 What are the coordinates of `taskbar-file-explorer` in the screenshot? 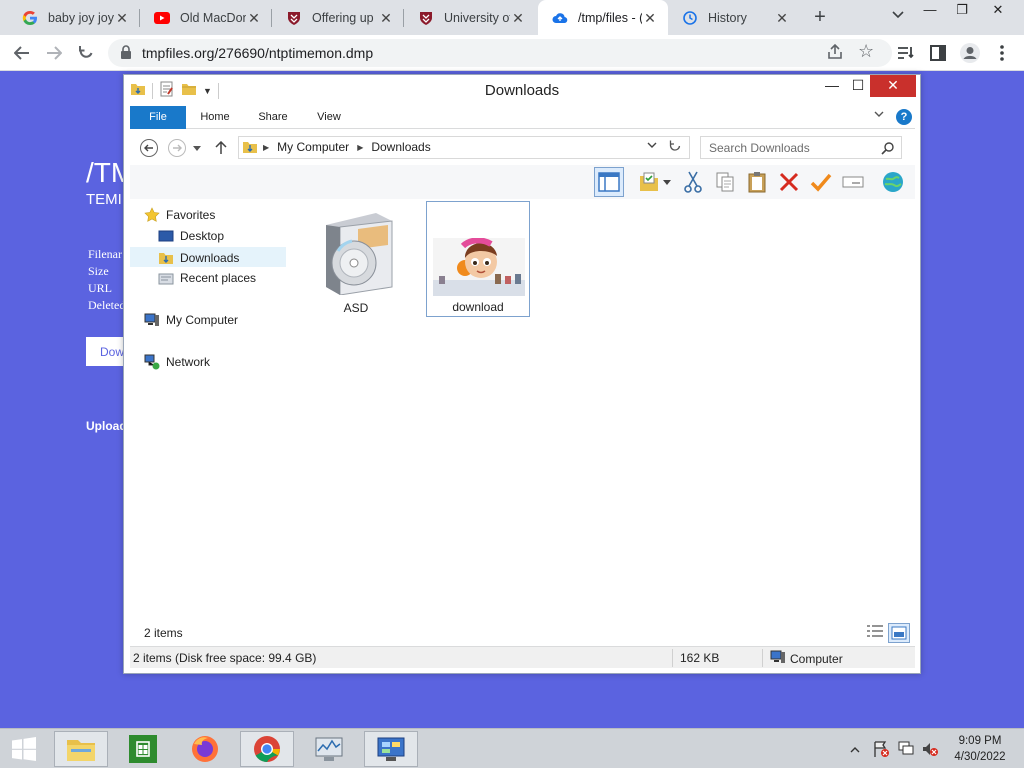 It's located at (81, 749).